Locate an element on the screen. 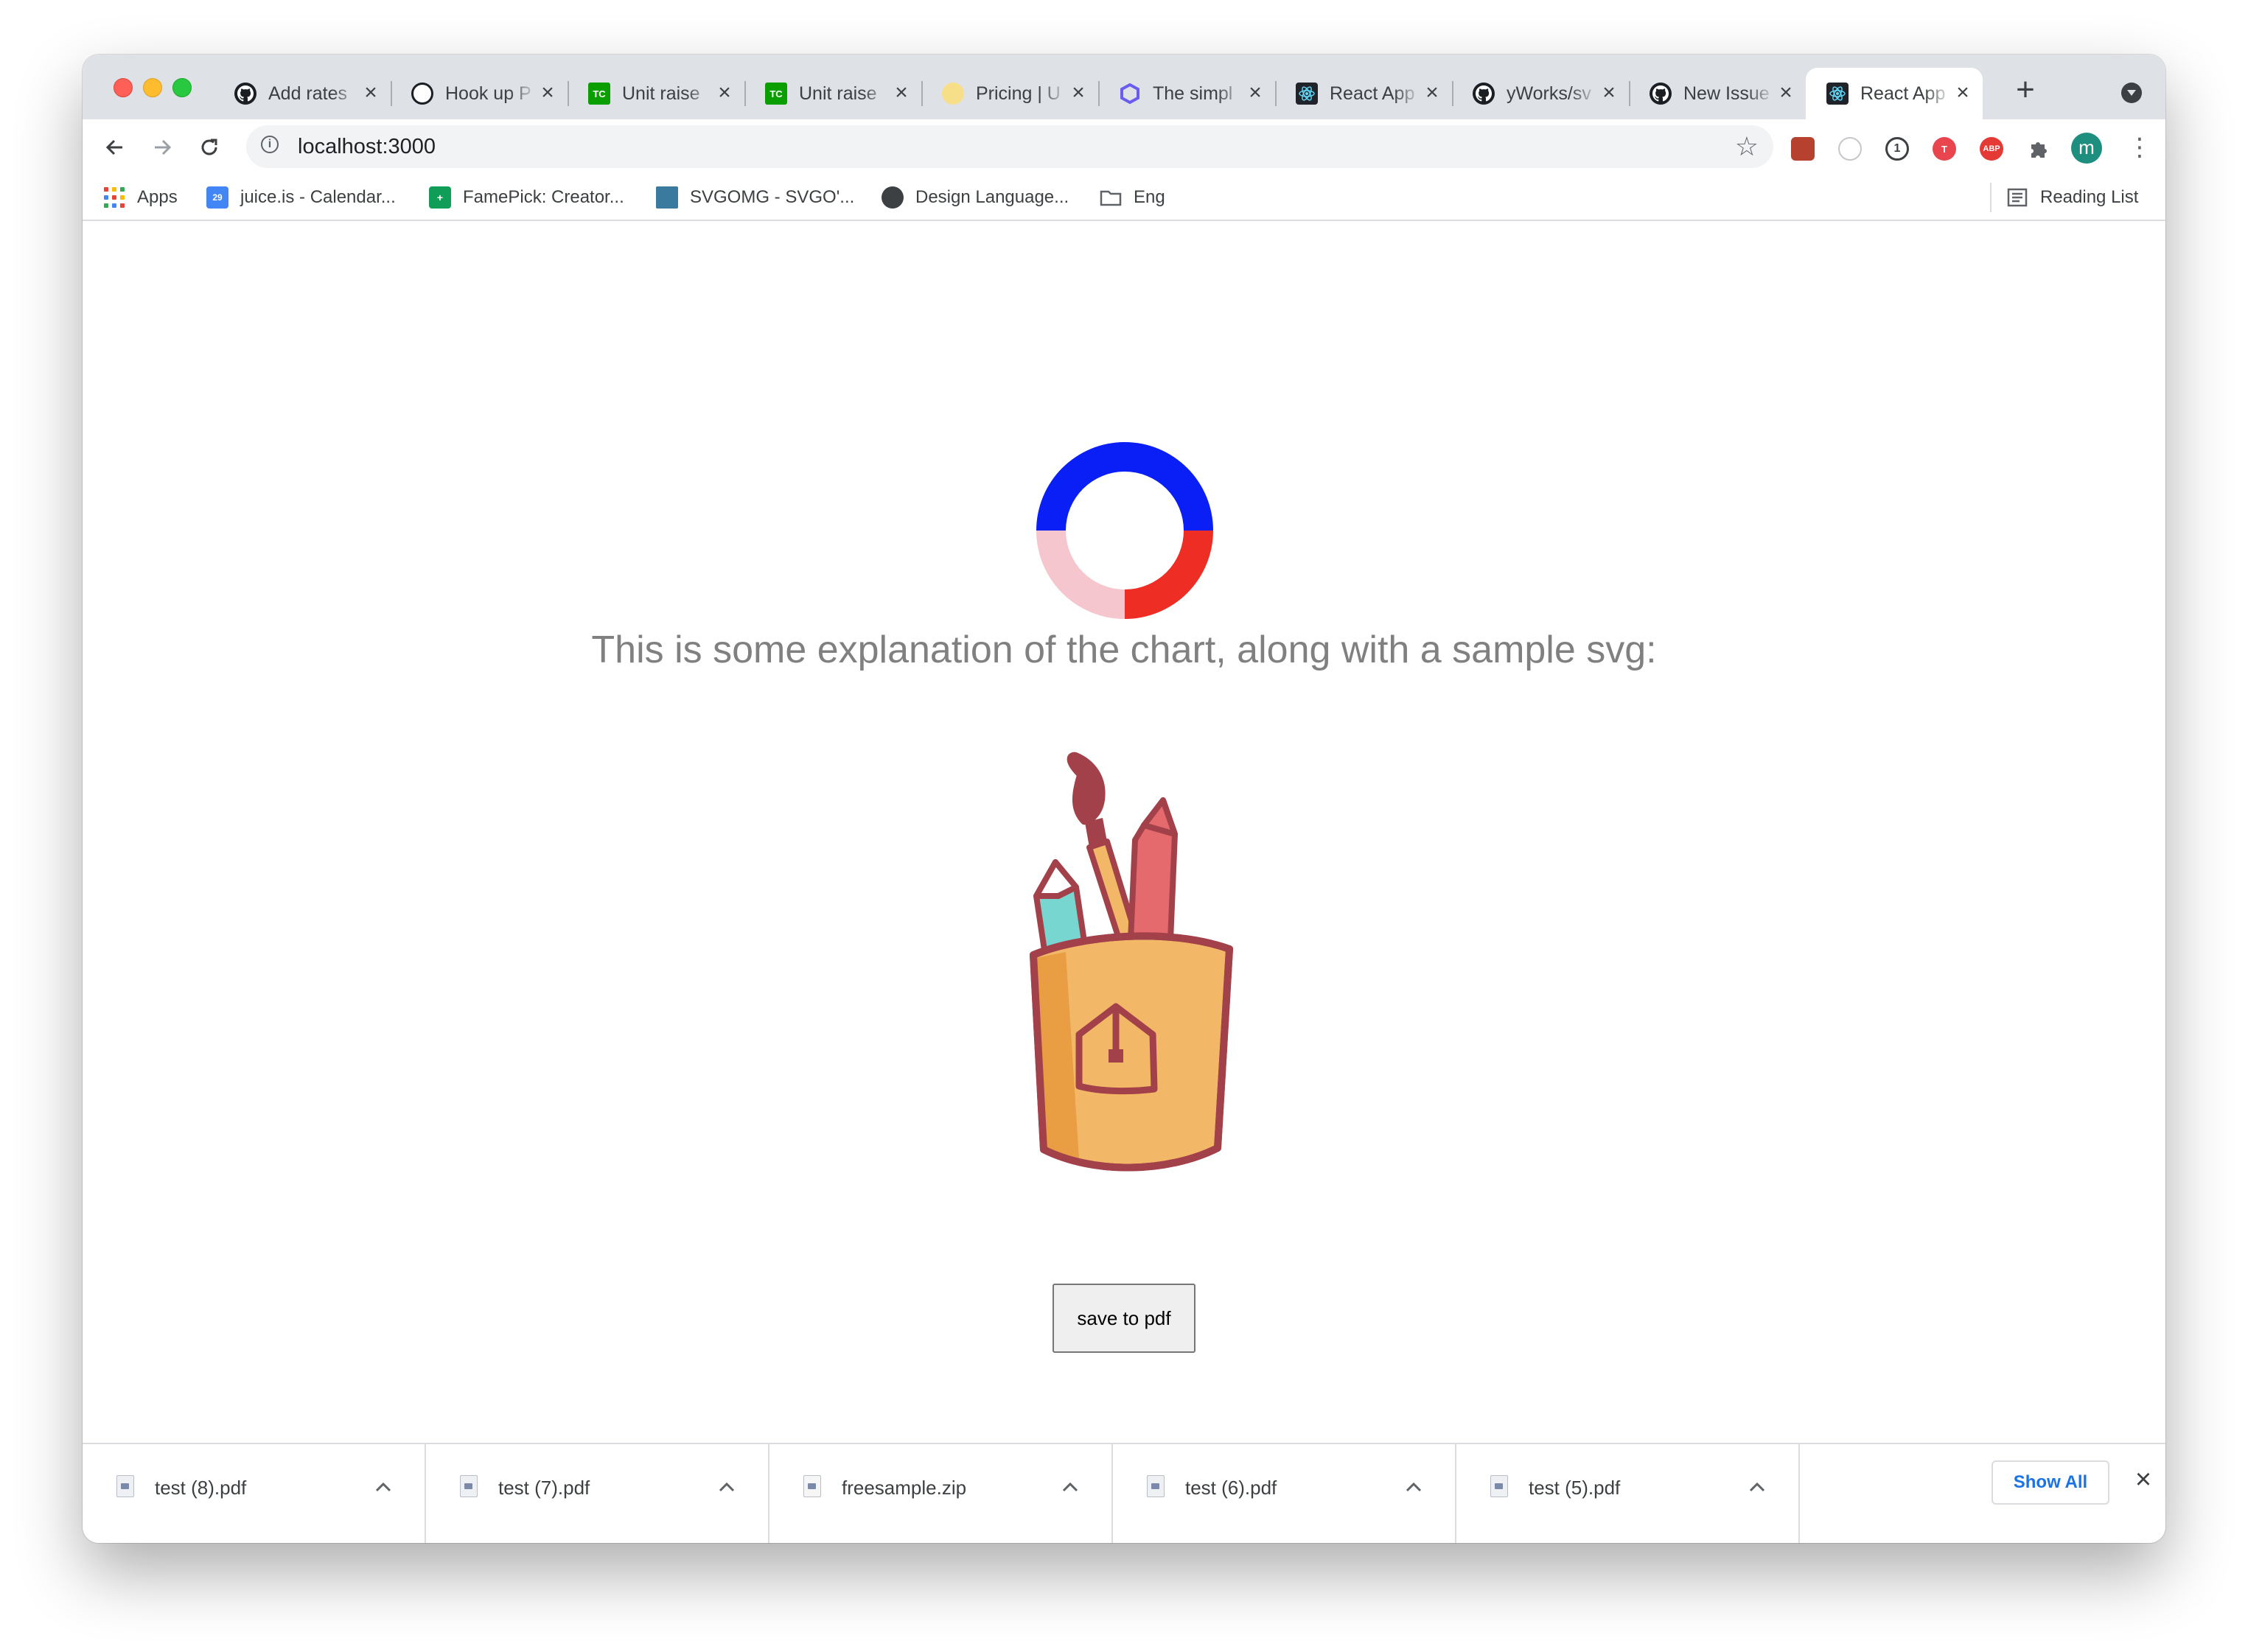 This screenshot has height=1652, width=2248. tab-unit-raise-1: TC Unit raise × is located at coordinates (657, 93).